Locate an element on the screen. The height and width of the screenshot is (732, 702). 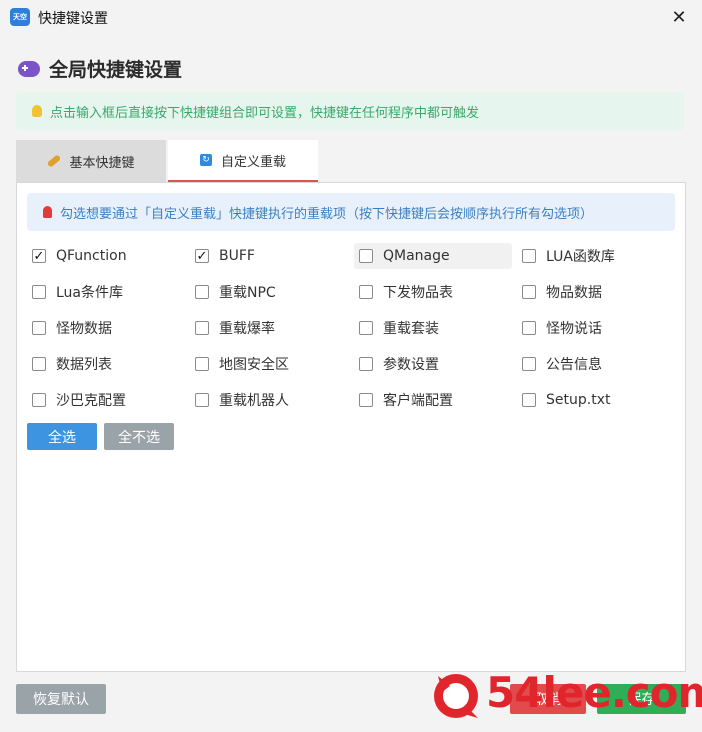
reload-option-checkbox: 参数设置 is located at coordinates (433, 364).